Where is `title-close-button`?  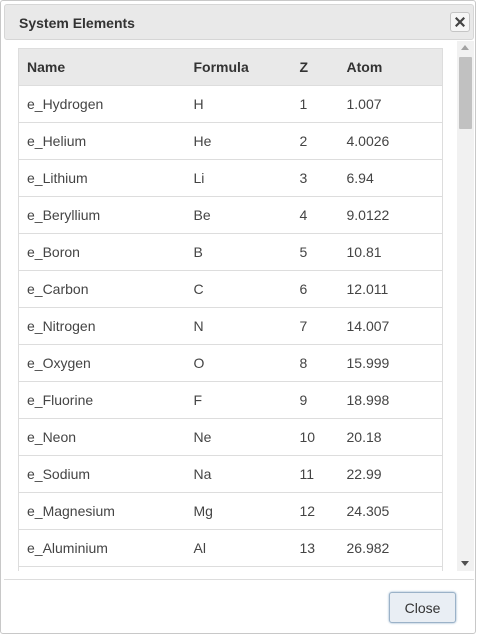 title-close-button is located at coordinates (460, 22).